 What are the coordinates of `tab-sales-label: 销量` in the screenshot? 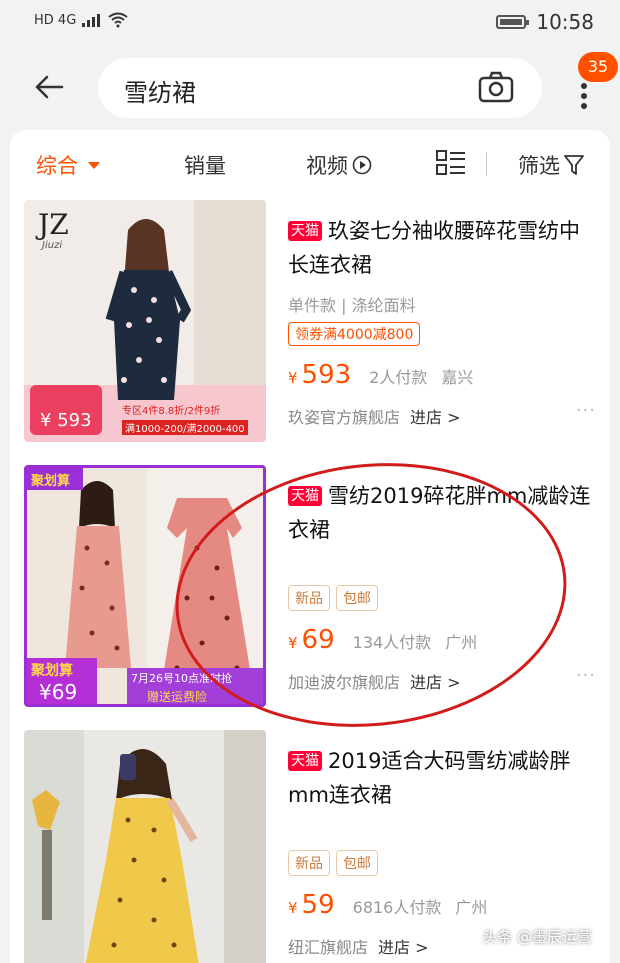 It's located at (205, 166).